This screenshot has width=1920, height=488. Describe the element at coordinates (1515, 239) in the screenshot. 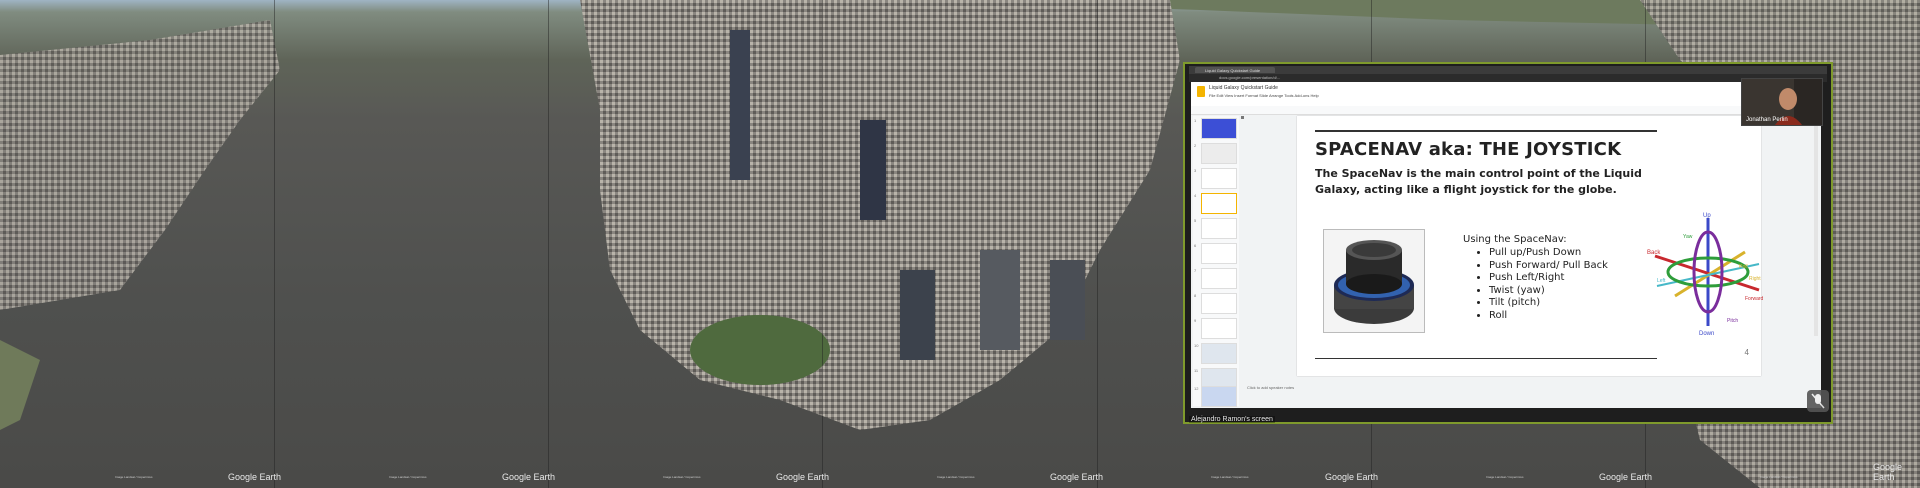

I see `spacenav-usage-heading: Using the SpaceNav:` at that location.